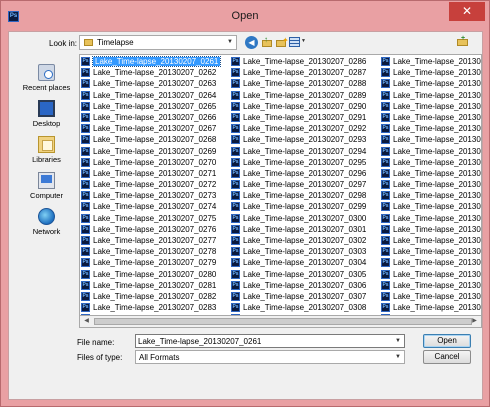 This screenshot has width=490, height=407. What do you see at coordinates (156, 206) in the screenshot?
I see `file-item: Ps Lake_Time-lapse_20130207_0274` at bounding box center [156, 206].